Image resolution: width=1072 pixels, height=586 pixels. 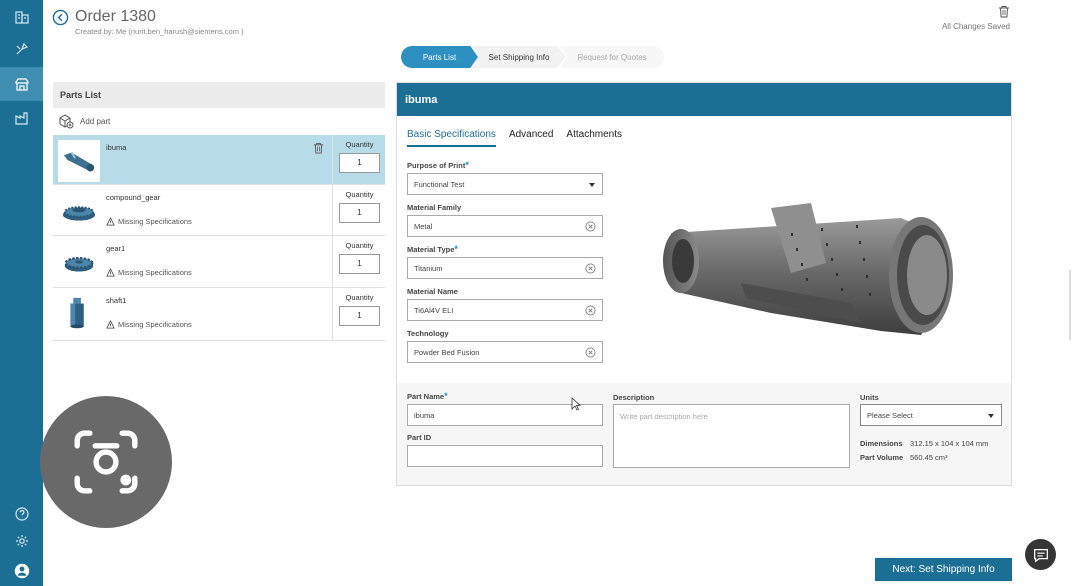 I want to click on material-name-field: Ti6Al4V ELI, so click(x=505, y=310).